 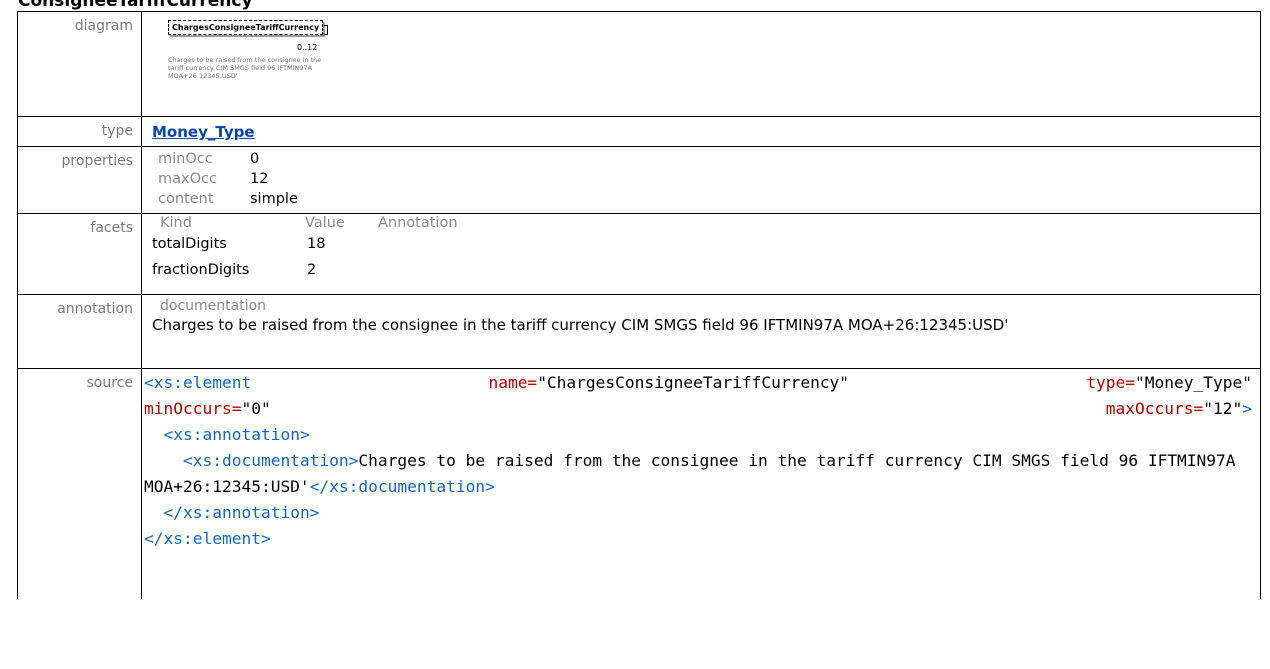 I want to click on diagram-label: diagram, so click(x=79, y=64).